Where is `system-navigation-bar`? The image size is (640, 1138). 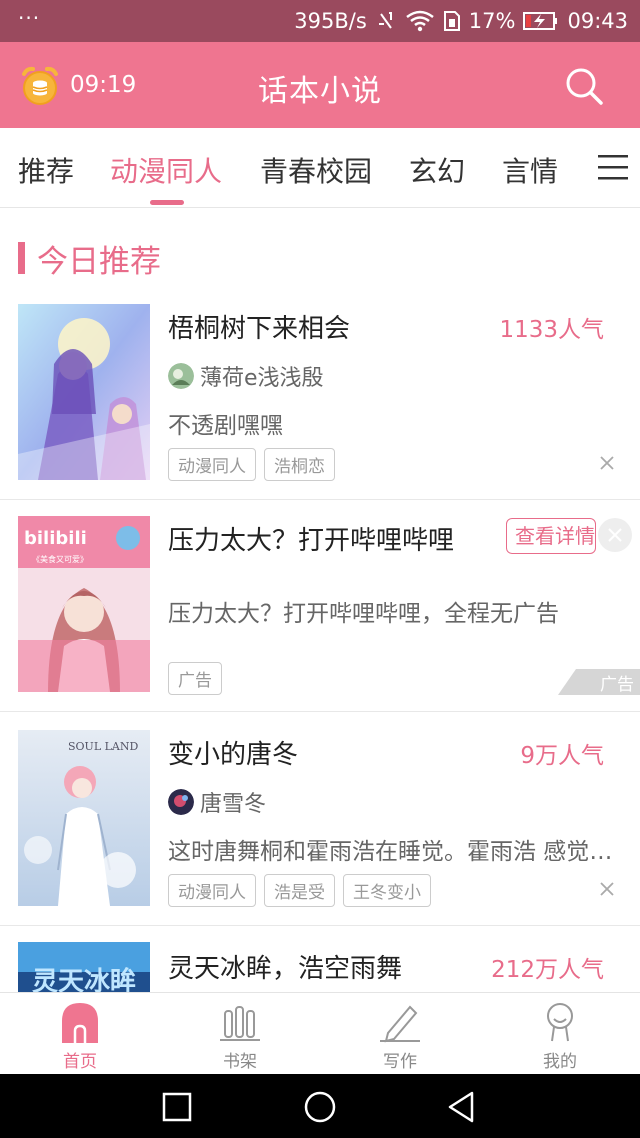
system-navigation-bar is located at coordinates (320, 1106).